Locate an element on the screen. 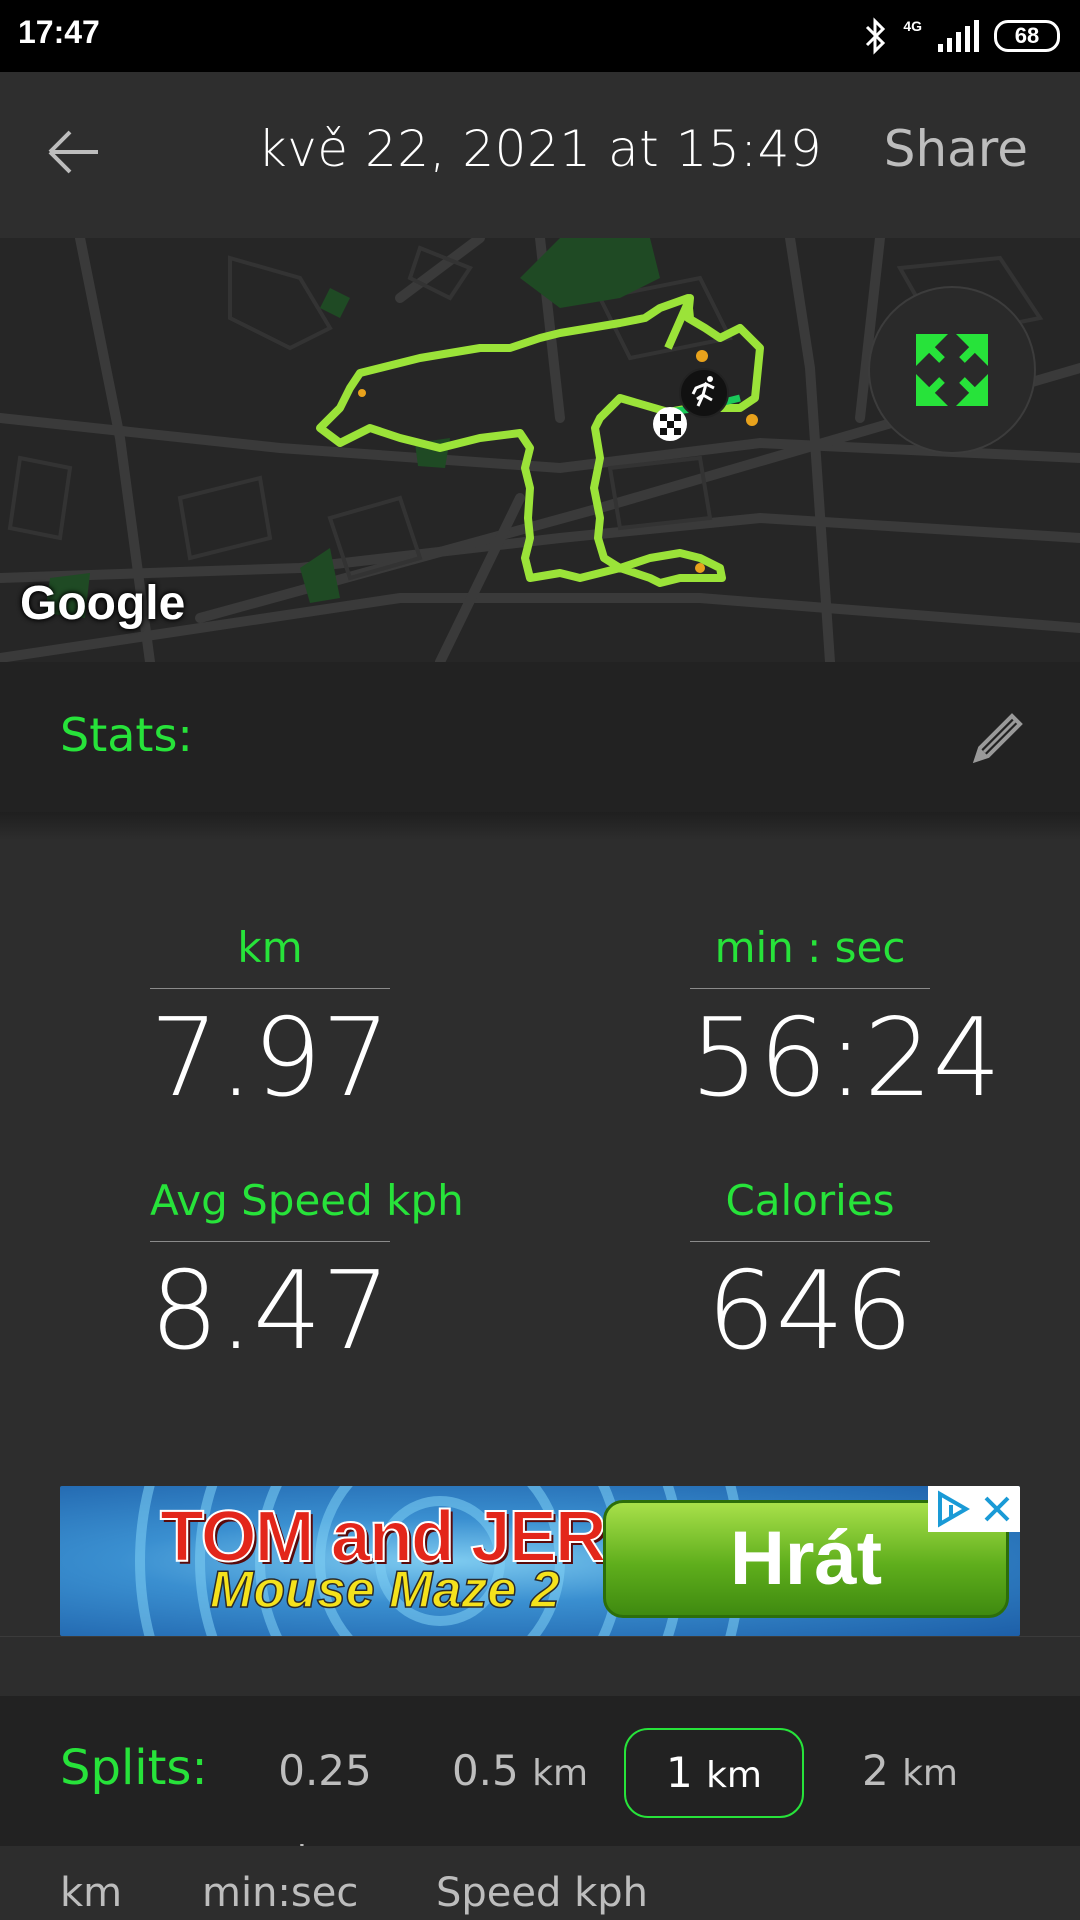 This screenshot has width=1080, height=1920. status-bar: 17:47 4G 68 is located at coordinates (540, 36).